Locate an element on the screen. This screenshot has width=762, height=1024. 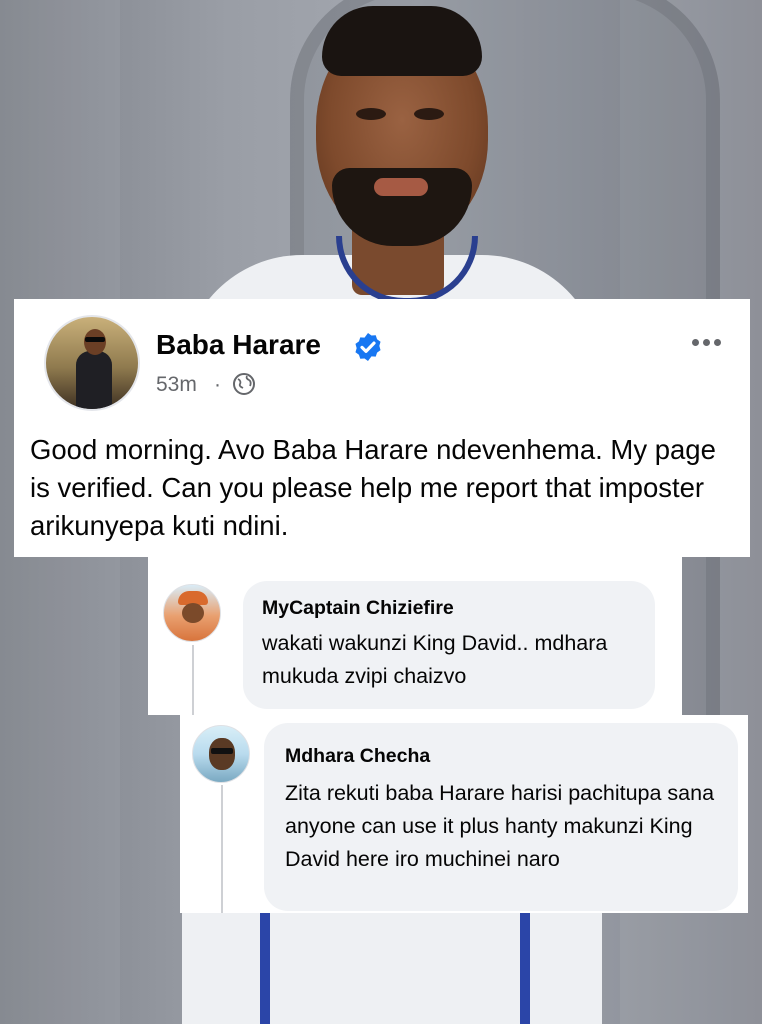
author-avatar is located at coordinates (92, 363).